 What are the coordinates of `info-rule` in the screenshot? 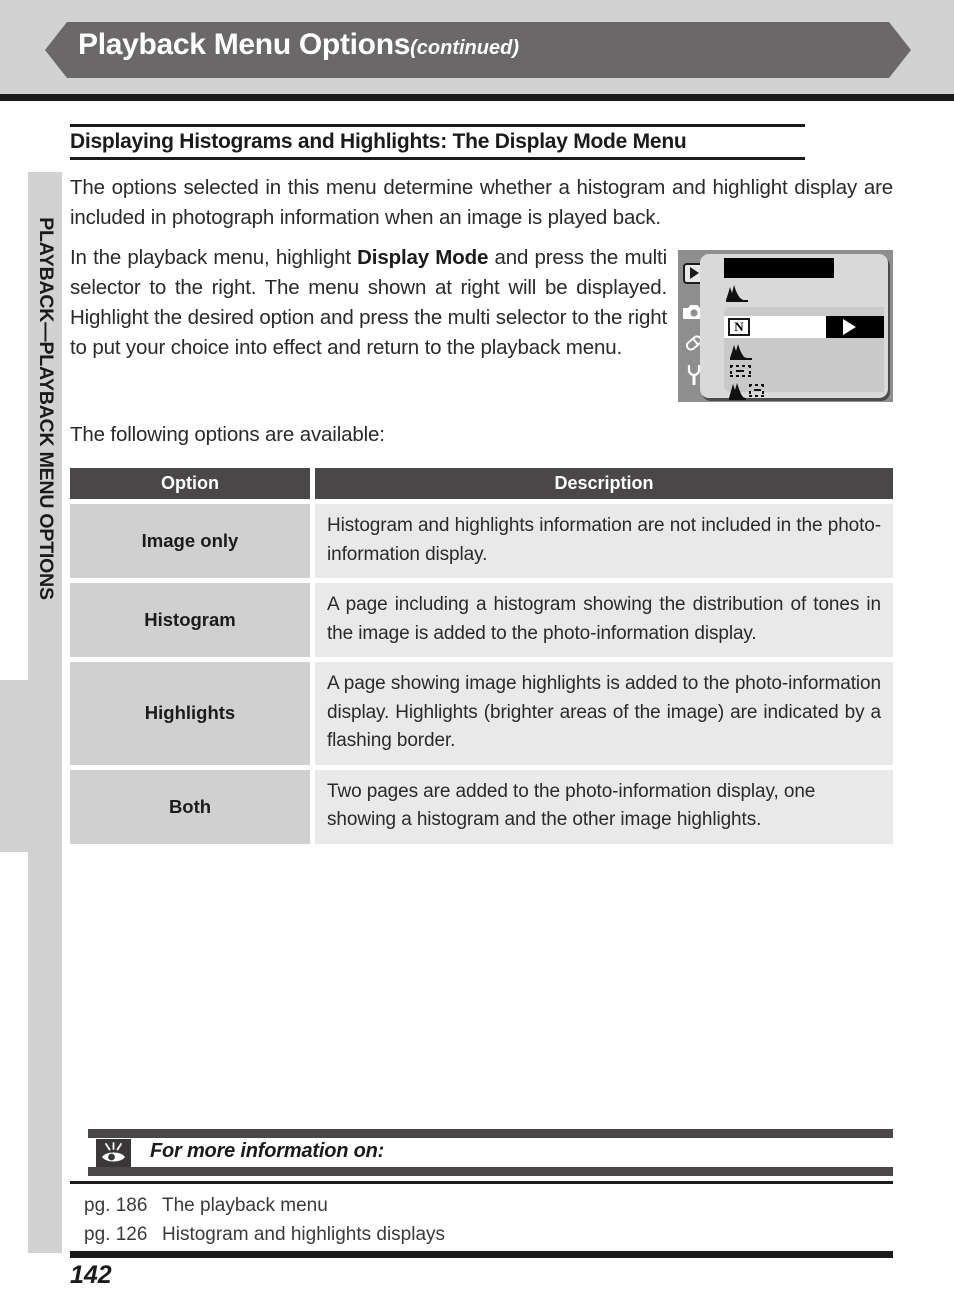 It's located at (481, 1182).